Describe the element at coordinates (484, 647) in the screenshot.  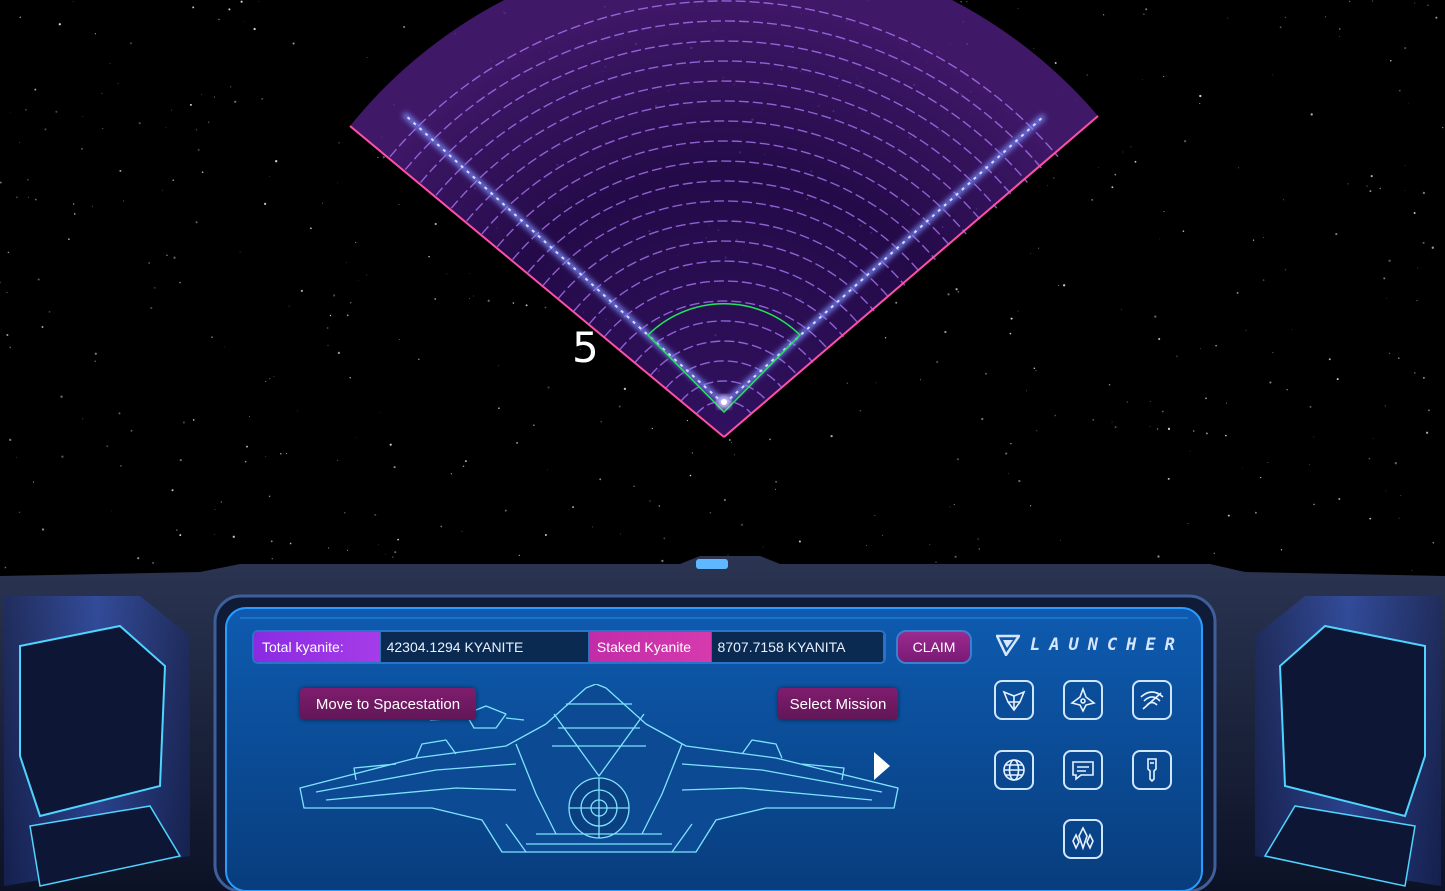
I see `total-kyanite-value: 42304.1294 KYANITE` at that location.